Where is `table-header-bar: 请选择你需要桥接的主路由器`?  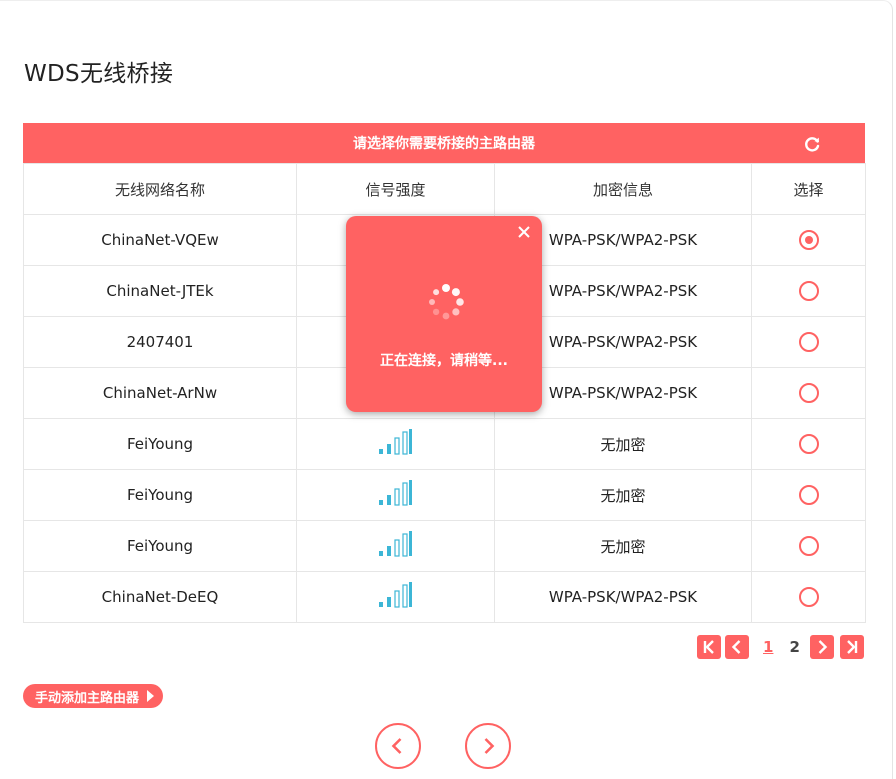
table-header-bar: 请选择你需要桥接的主路由器 is located at coordinates (444, 143).